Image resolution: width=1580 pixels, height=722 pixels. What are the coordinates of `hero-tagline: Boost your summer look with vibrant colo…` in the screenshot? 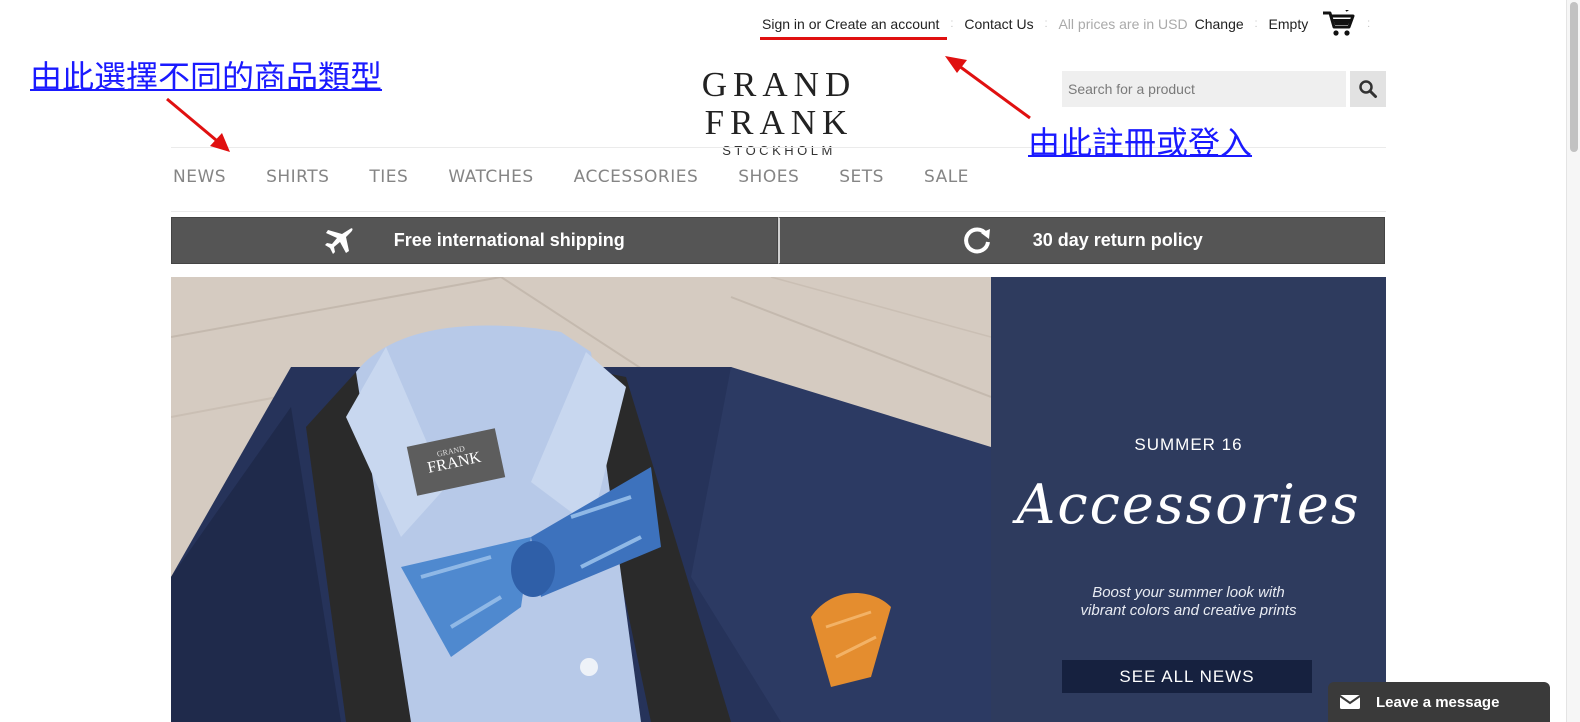 It's located at (1188, 602).